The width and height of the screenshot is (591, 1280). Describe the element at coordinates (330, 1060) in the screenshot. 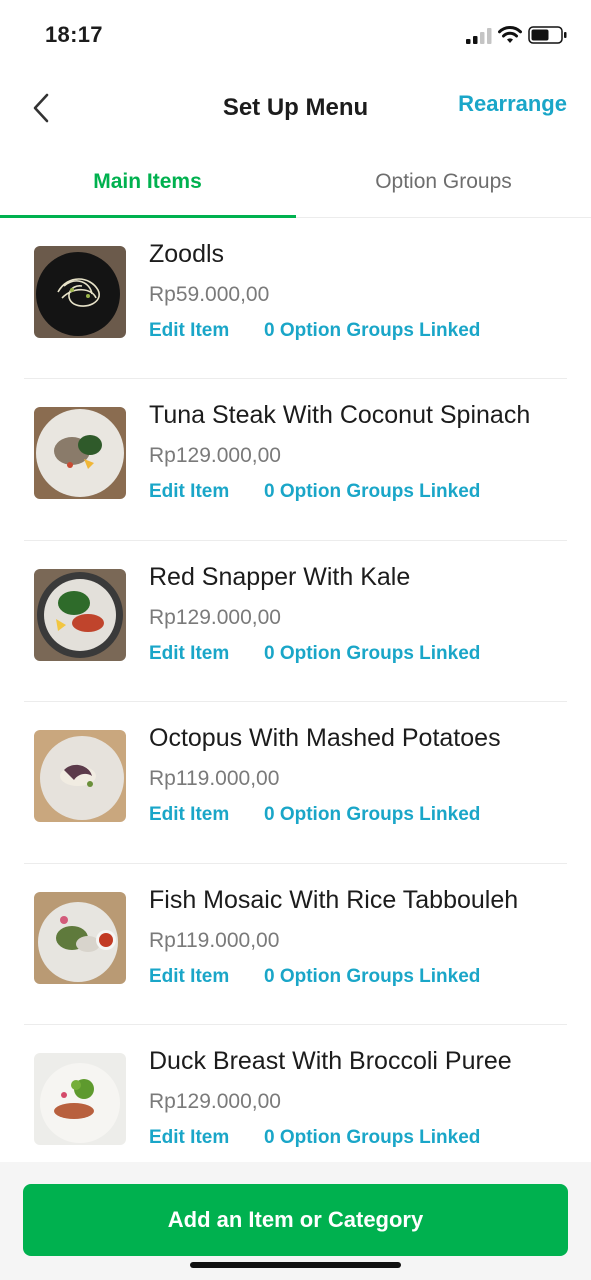

I see `item-name: Duck Breast With Broccoli Puree` at that location.